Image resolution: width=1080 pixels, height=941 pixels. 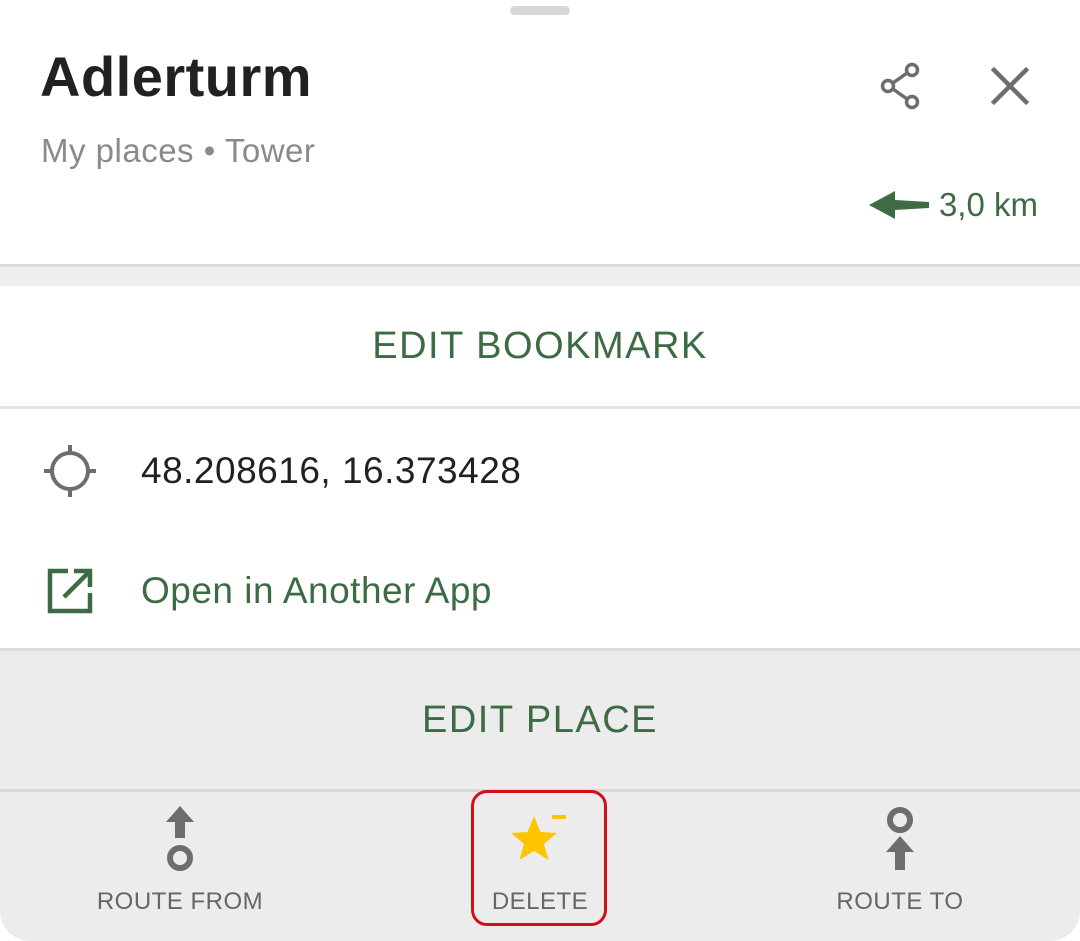 I want to click on coordinates-row: 48.208616, 16.373428, so click(x=540, y=471).